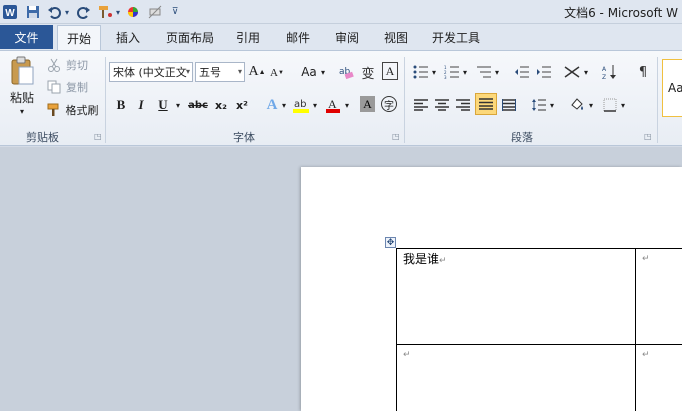  What do you see at coordinates (390, 71) in the screenshot?
I see `character-border-icon: A` at bounding box center [390, 71].